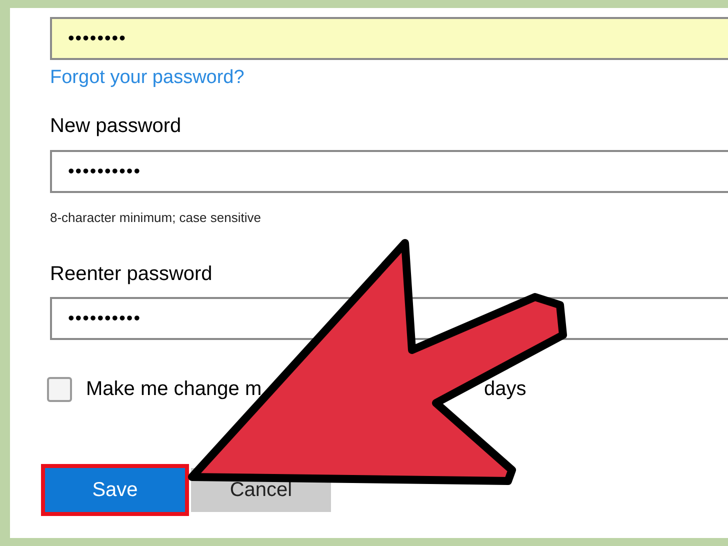 Image resolution: width=728 pixels, height=546 pixels. Describe the element at coordinates (389, 171) in the screenshot. I see `password-field: ••••••••••` at that location.